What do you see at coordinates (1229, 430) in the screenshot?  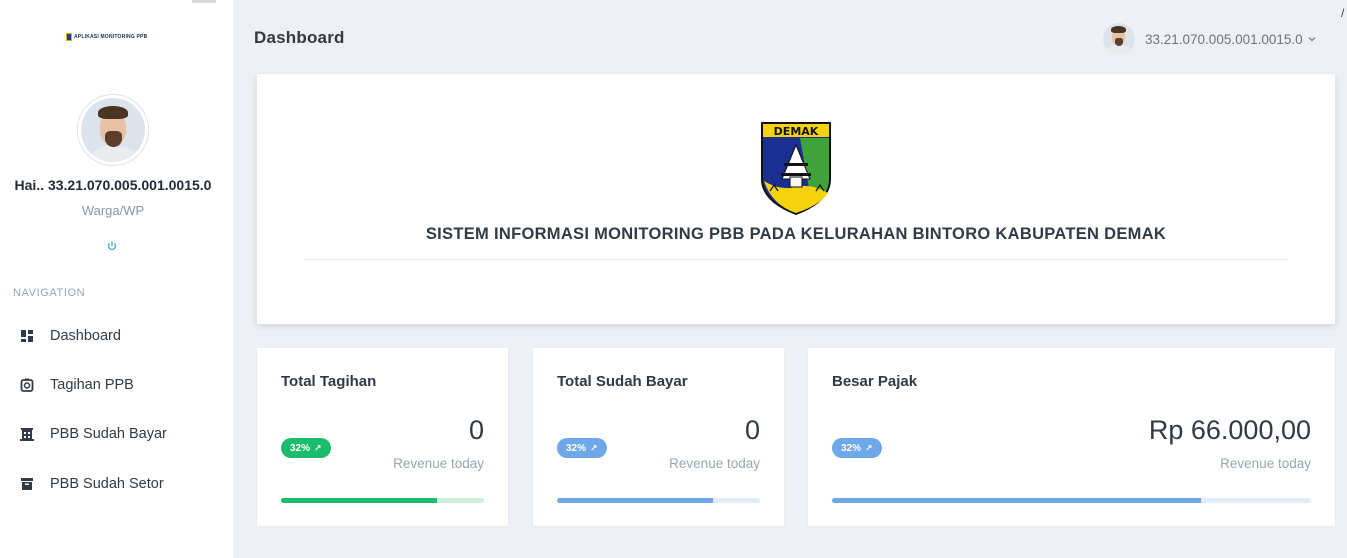 I see `stat-value: Rp 66.000,00` at bounding box center [1229, 430].